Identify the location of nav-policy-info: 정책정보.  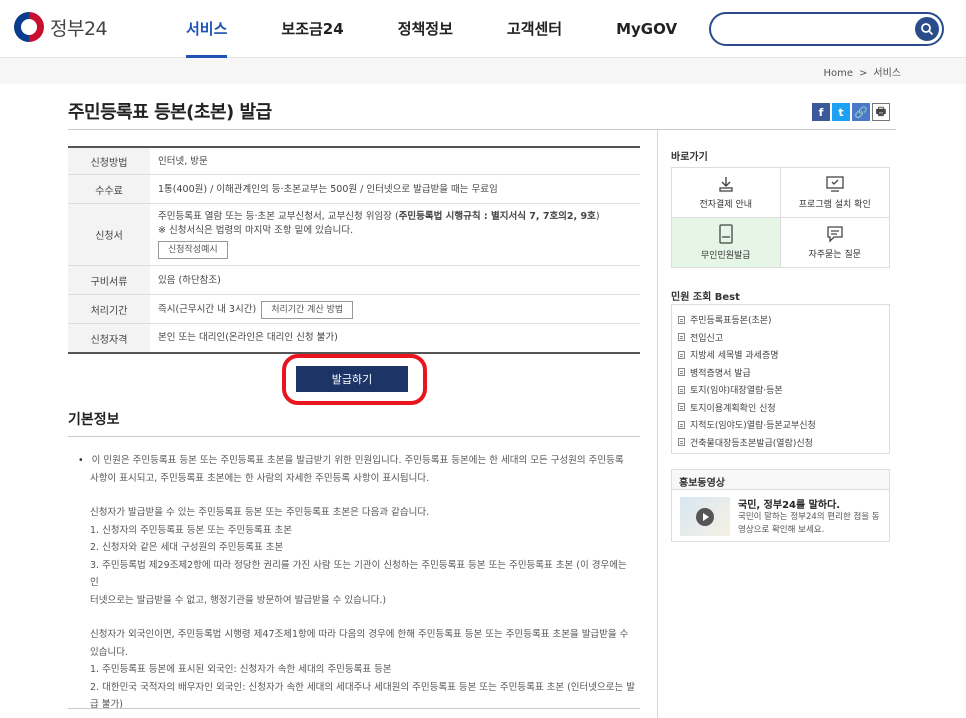
(425, 29).